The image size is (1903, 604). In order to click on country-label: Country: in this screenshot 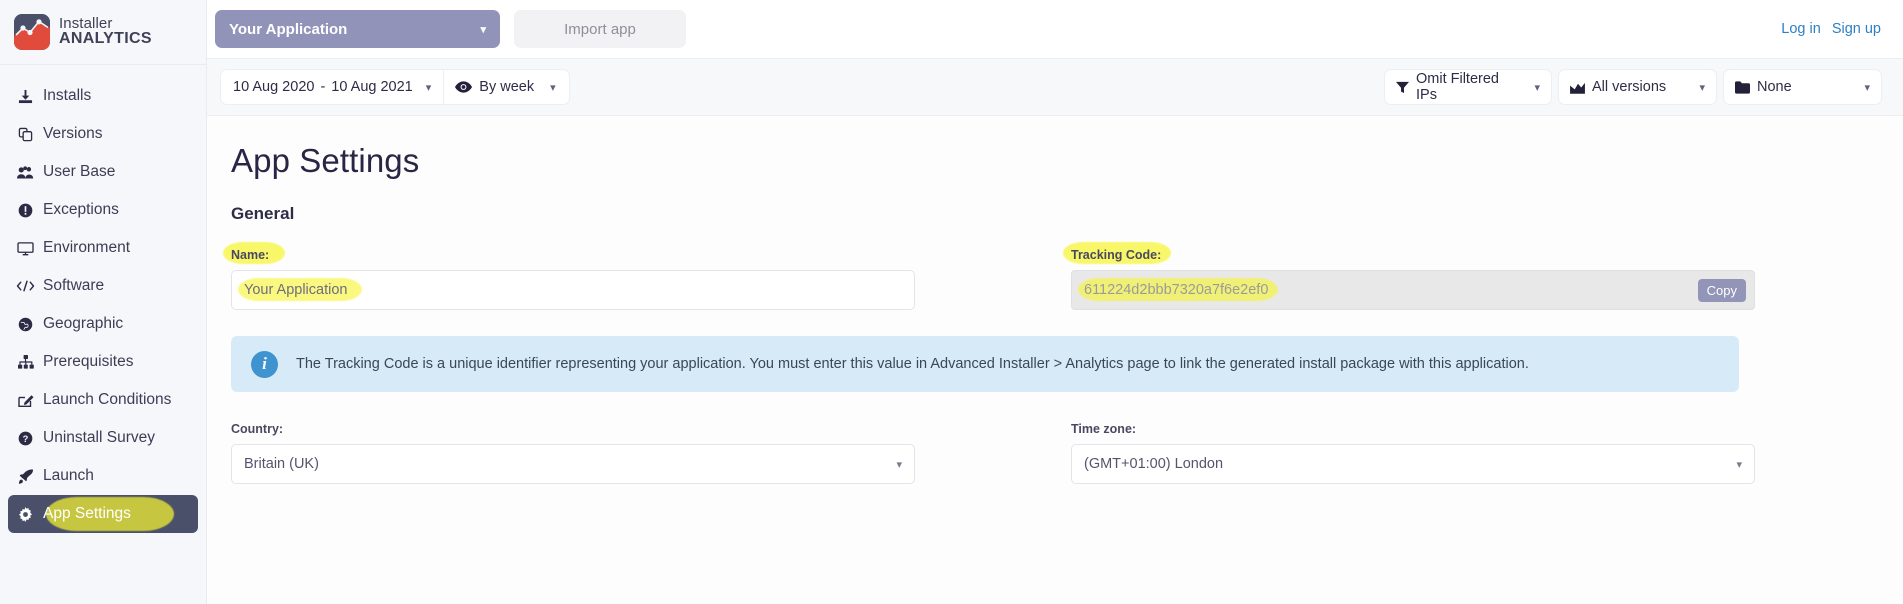, I will do `click(257, 429)`.